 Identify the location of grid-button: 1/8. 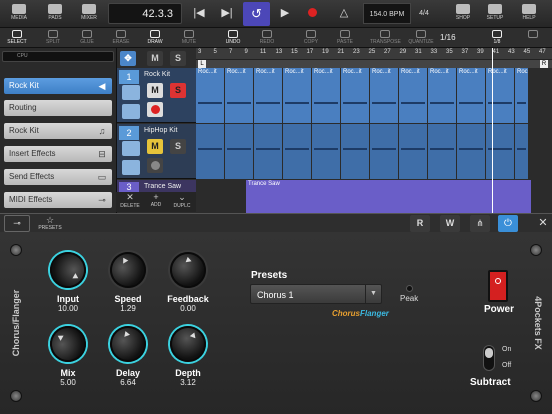
(497, 38).